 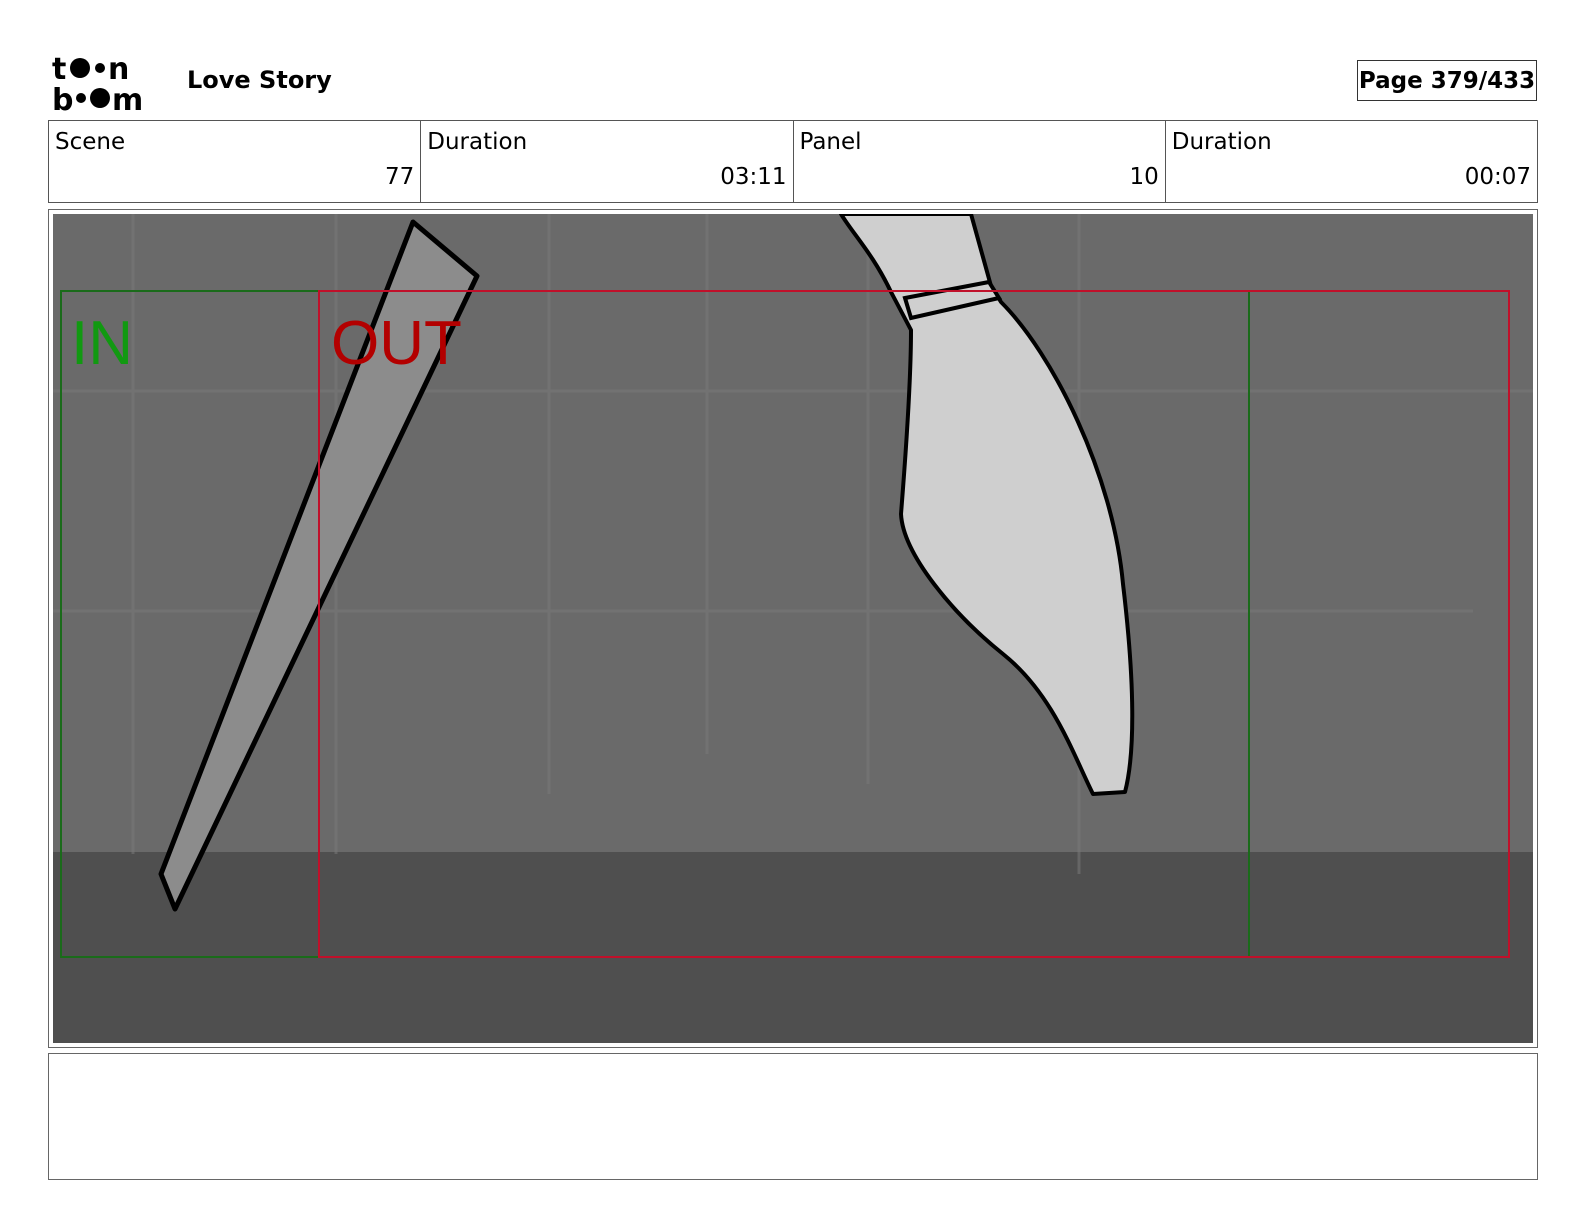 I want to click on floor-background, so click(x=793, y=947).